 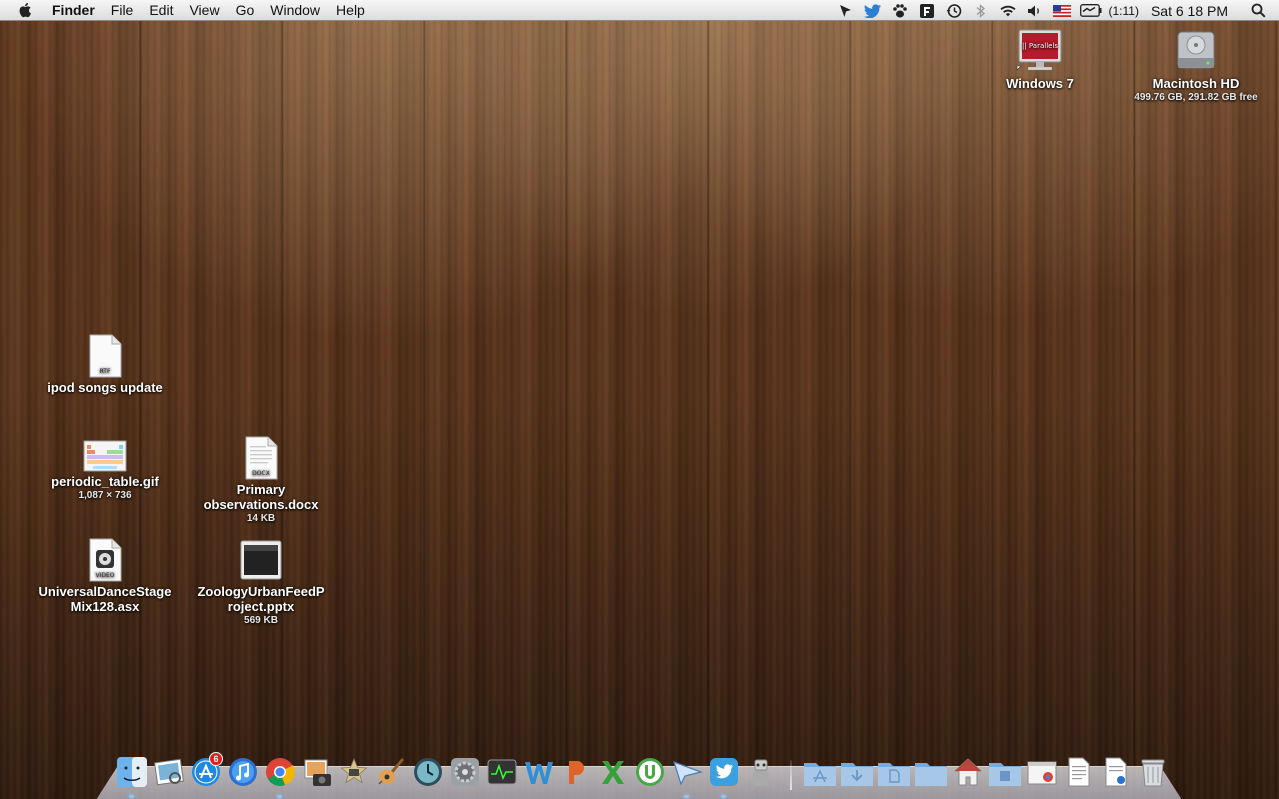 I want to click on powerpoint-icon, so click(x=576, y=772).